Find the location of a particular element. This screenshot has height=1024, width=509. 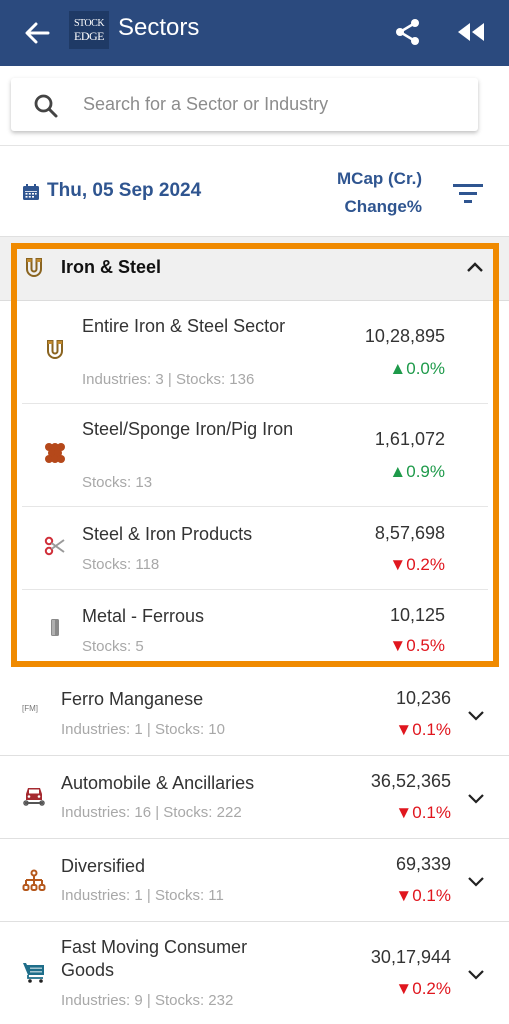

date-bar: Thu, 05 Sep 2024 MCap (Cr.) Change% is located at coordinates (254, 192).